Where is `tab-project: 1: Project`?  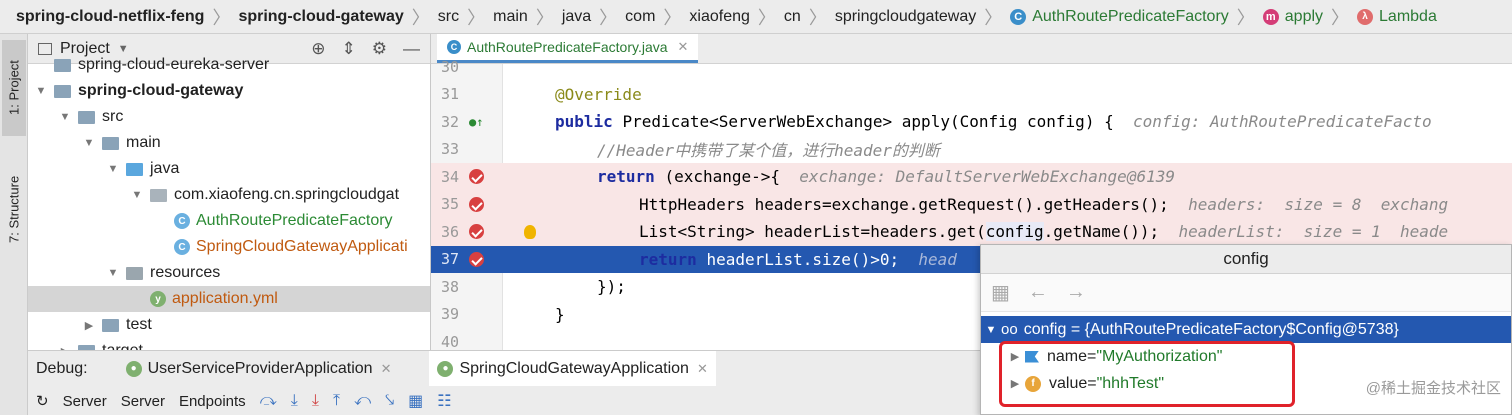
tab-project: 1: Project is located at coordinates (14, 88).